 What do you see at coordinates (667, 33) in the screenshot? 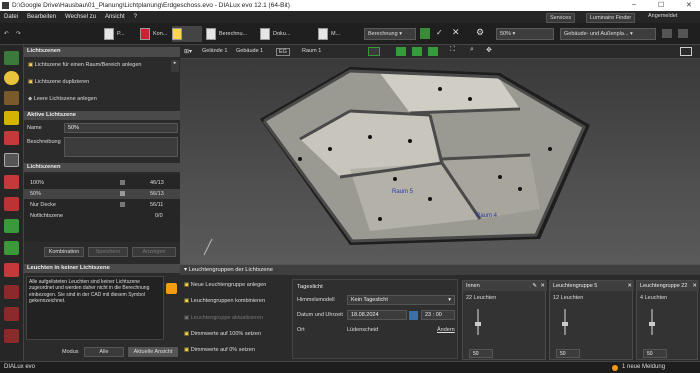
I see `layout-icon` at bounding box center [667, 33].